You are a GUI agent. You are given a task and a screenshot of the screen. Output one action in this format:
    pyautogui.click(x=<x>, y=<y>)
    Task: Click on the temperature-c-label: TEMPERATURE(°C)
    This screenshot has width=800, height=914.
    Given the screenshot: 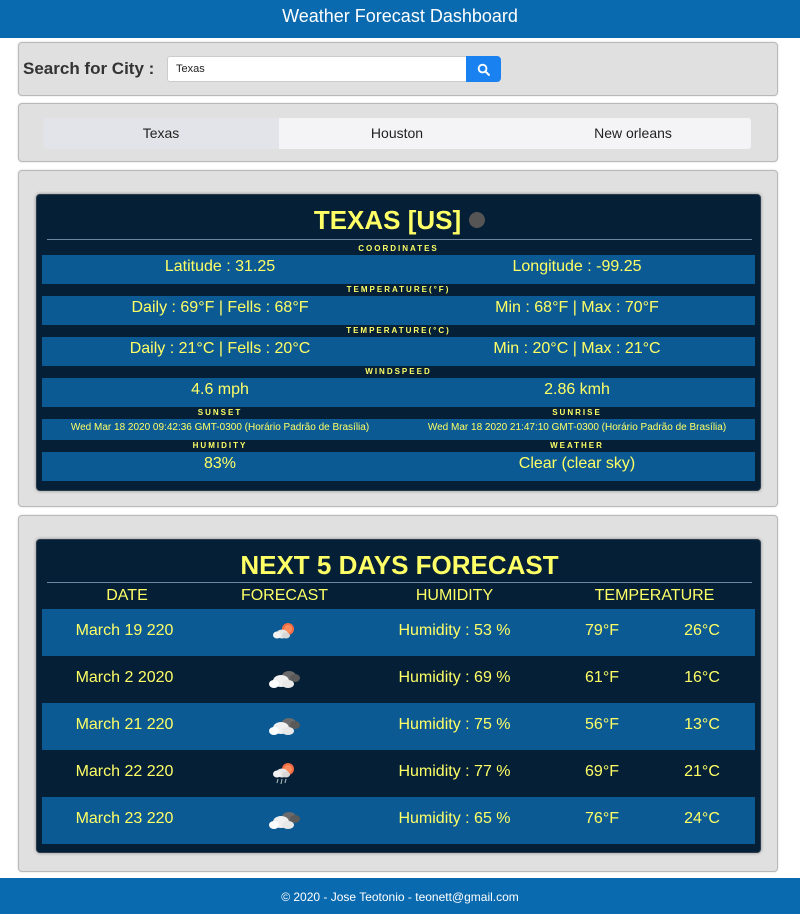 What is the action you would take?
    pyautogui.click(x=398, y=330)
    